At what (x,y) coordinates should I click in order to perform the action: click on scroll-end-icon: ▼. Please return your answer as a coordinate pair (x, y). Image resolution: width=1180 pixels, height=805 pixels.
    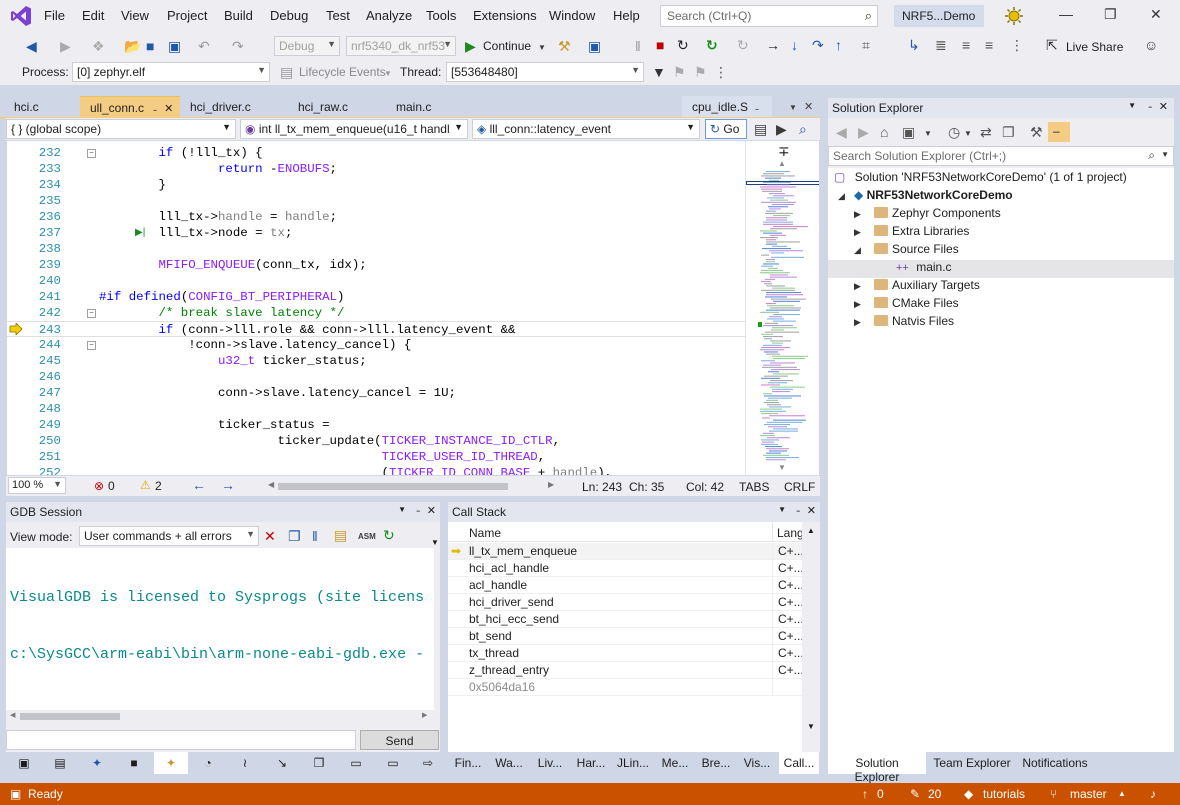
    Looking at the image, I should click on (435, 542).